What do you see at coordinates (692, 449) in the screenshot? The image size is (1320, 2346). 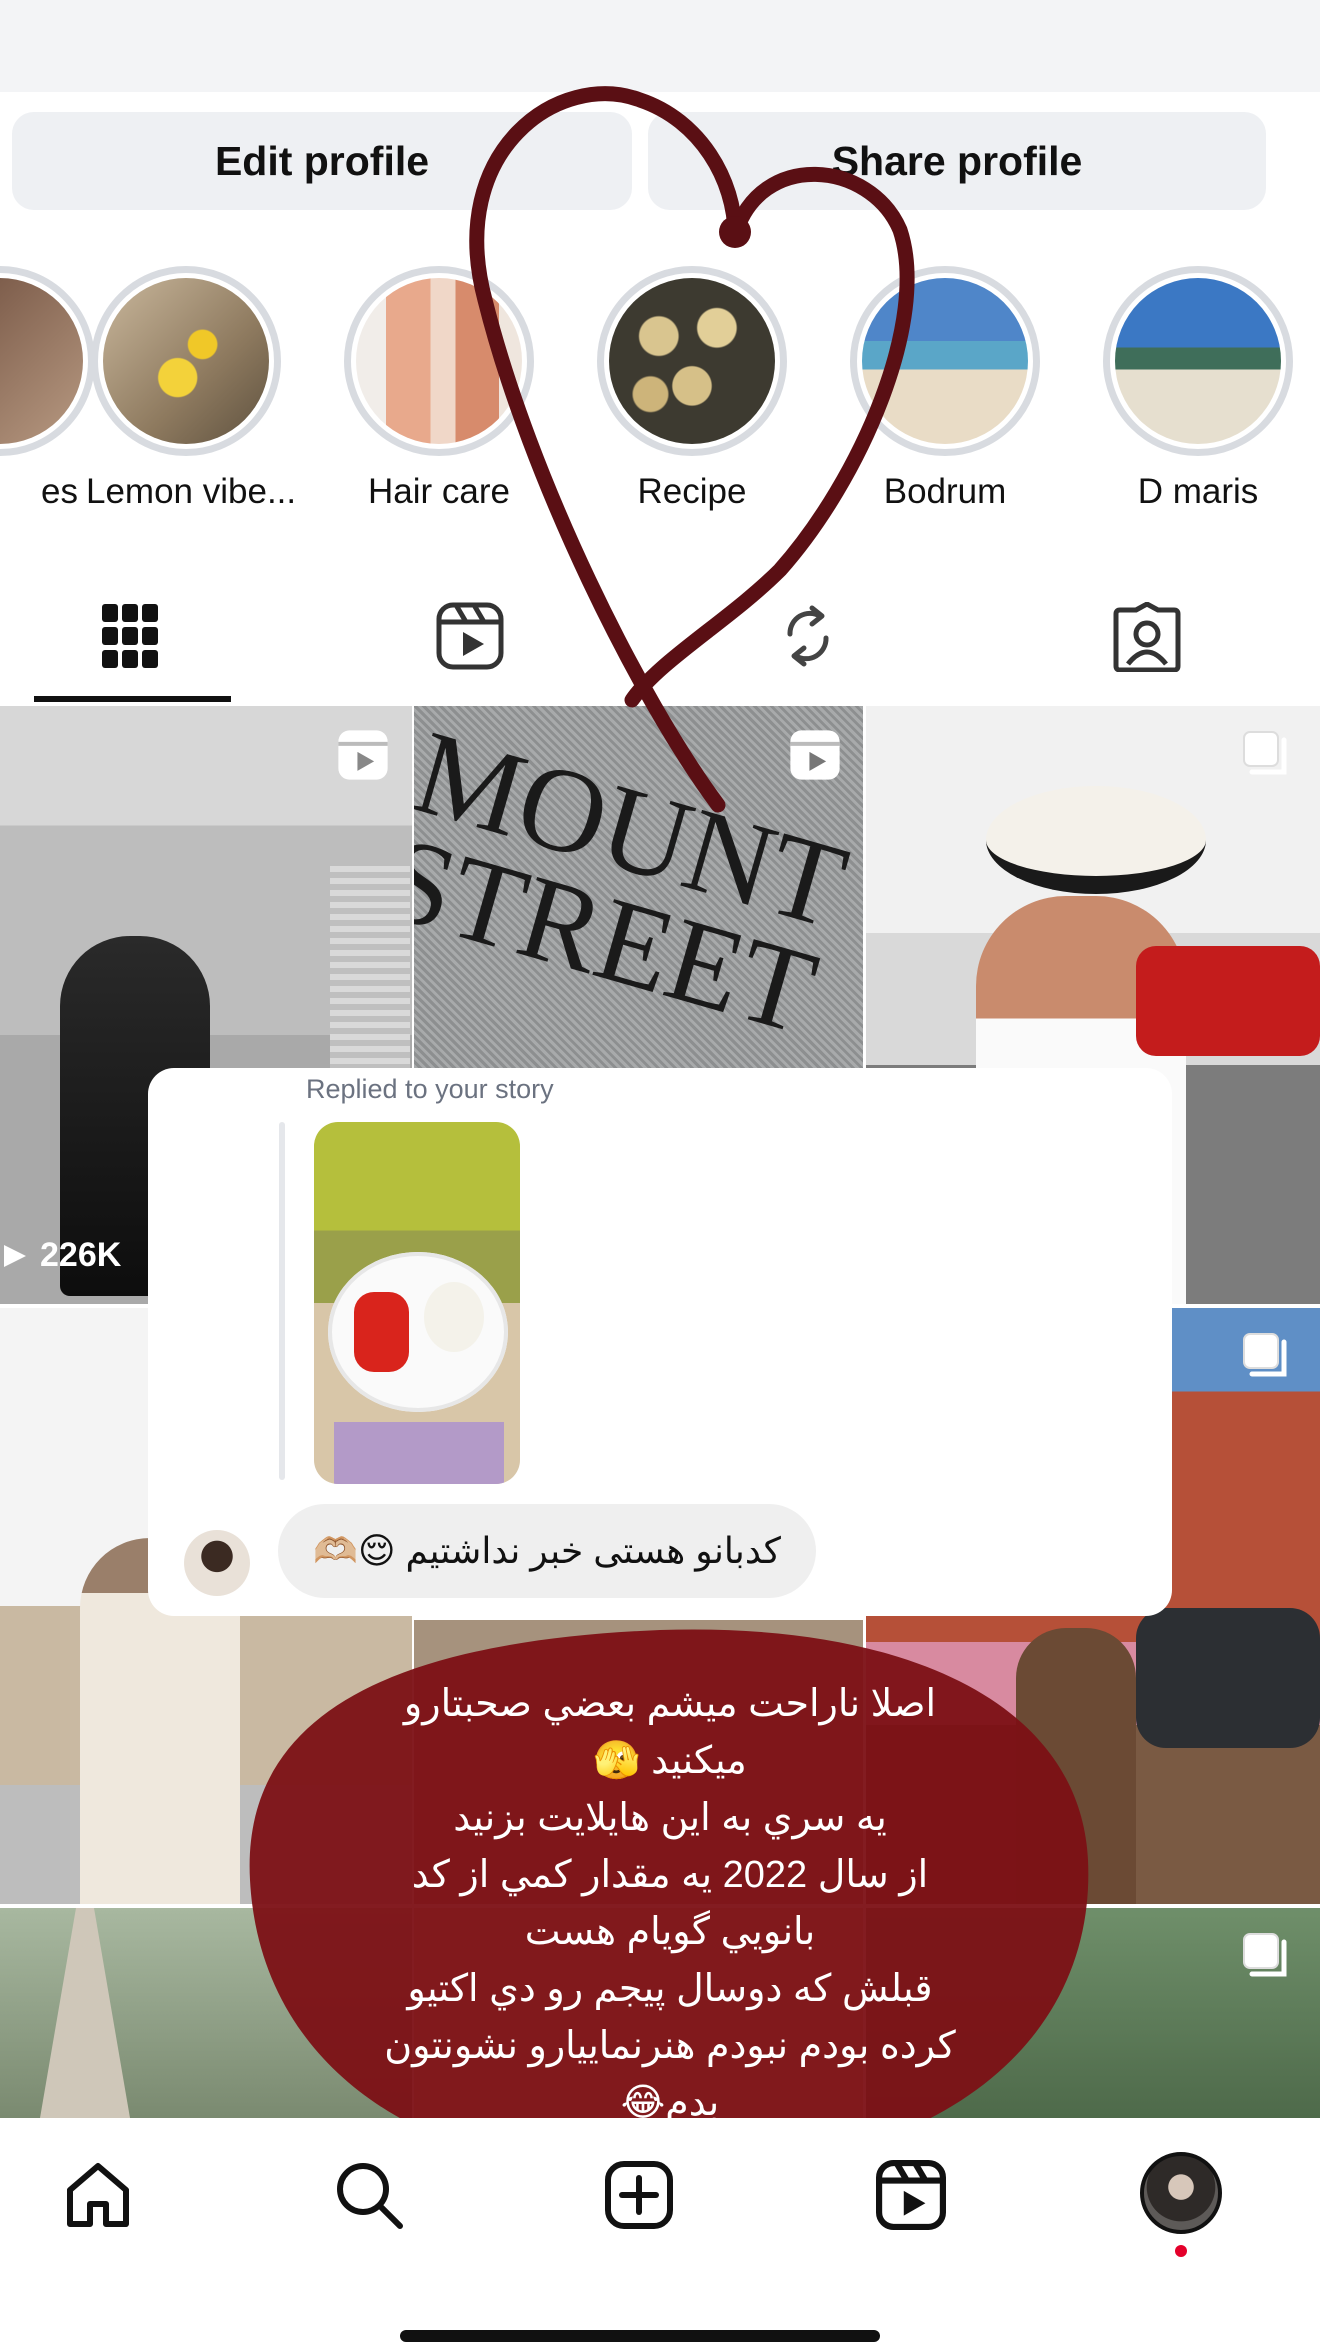 I see `heart-doodle` at bounding box center [692, 449].